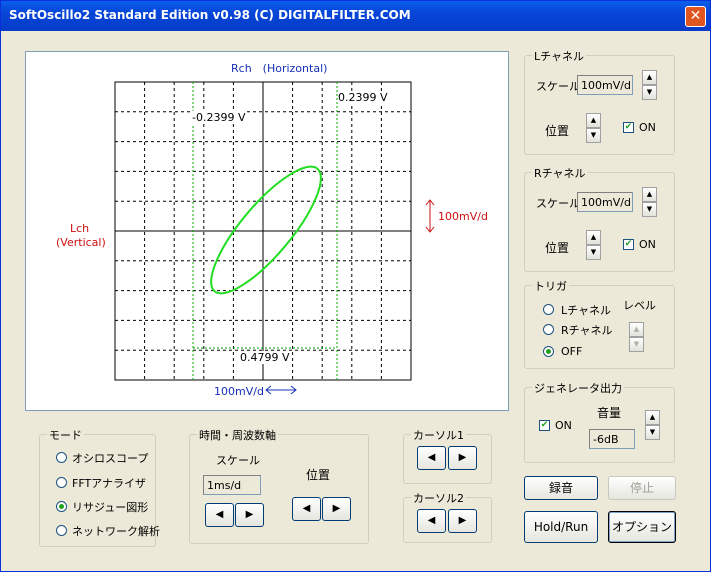 Image resolution: width=711 pixels, height=572 pixels. I want to click on close-button: ✕, so click(695, 16).